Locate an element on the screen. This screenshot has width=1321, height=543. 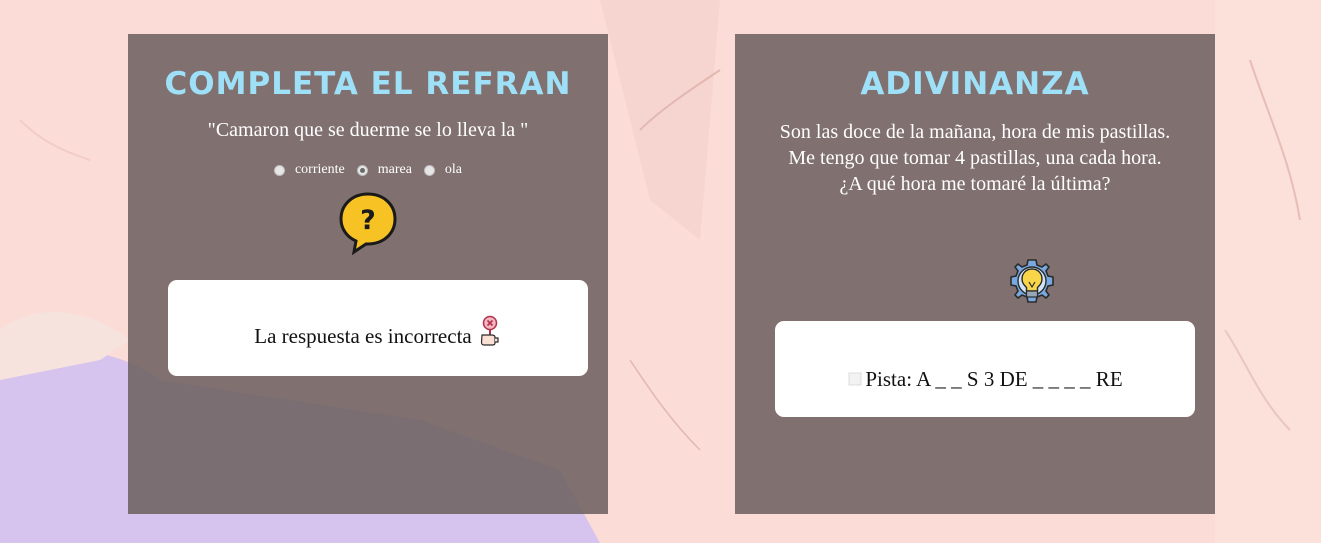
hint-box: Pista: A _ _ S 3 DE _ _ _ _ RE is located at coordinates (985, 369).